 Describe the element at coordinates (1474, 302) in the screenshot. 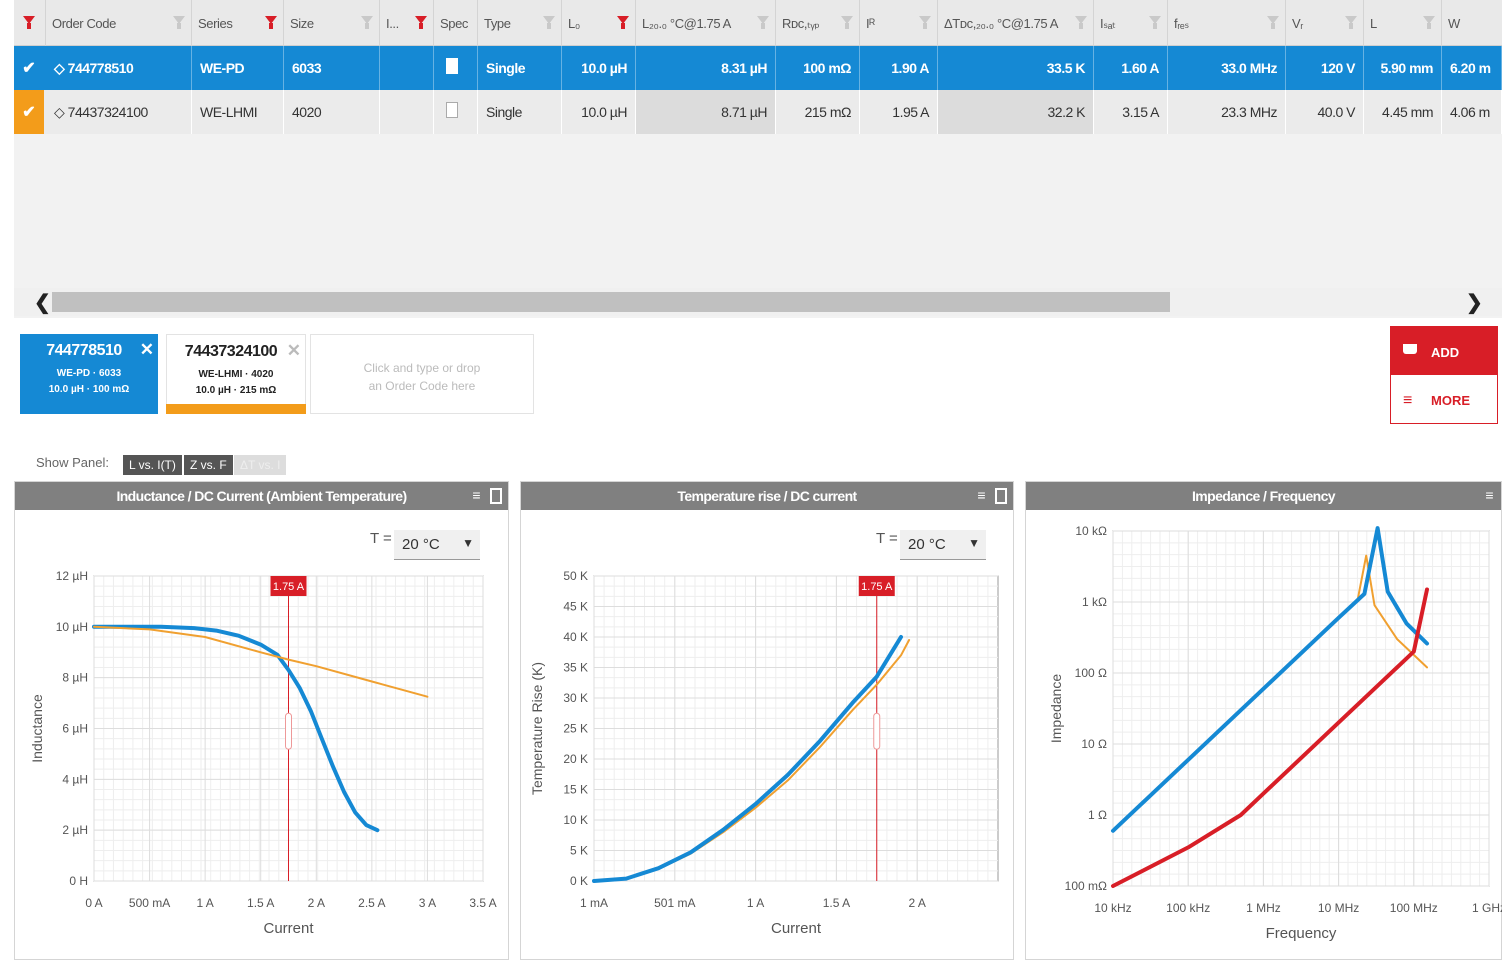

I see `scroll-right-icon: ❯` at that location.